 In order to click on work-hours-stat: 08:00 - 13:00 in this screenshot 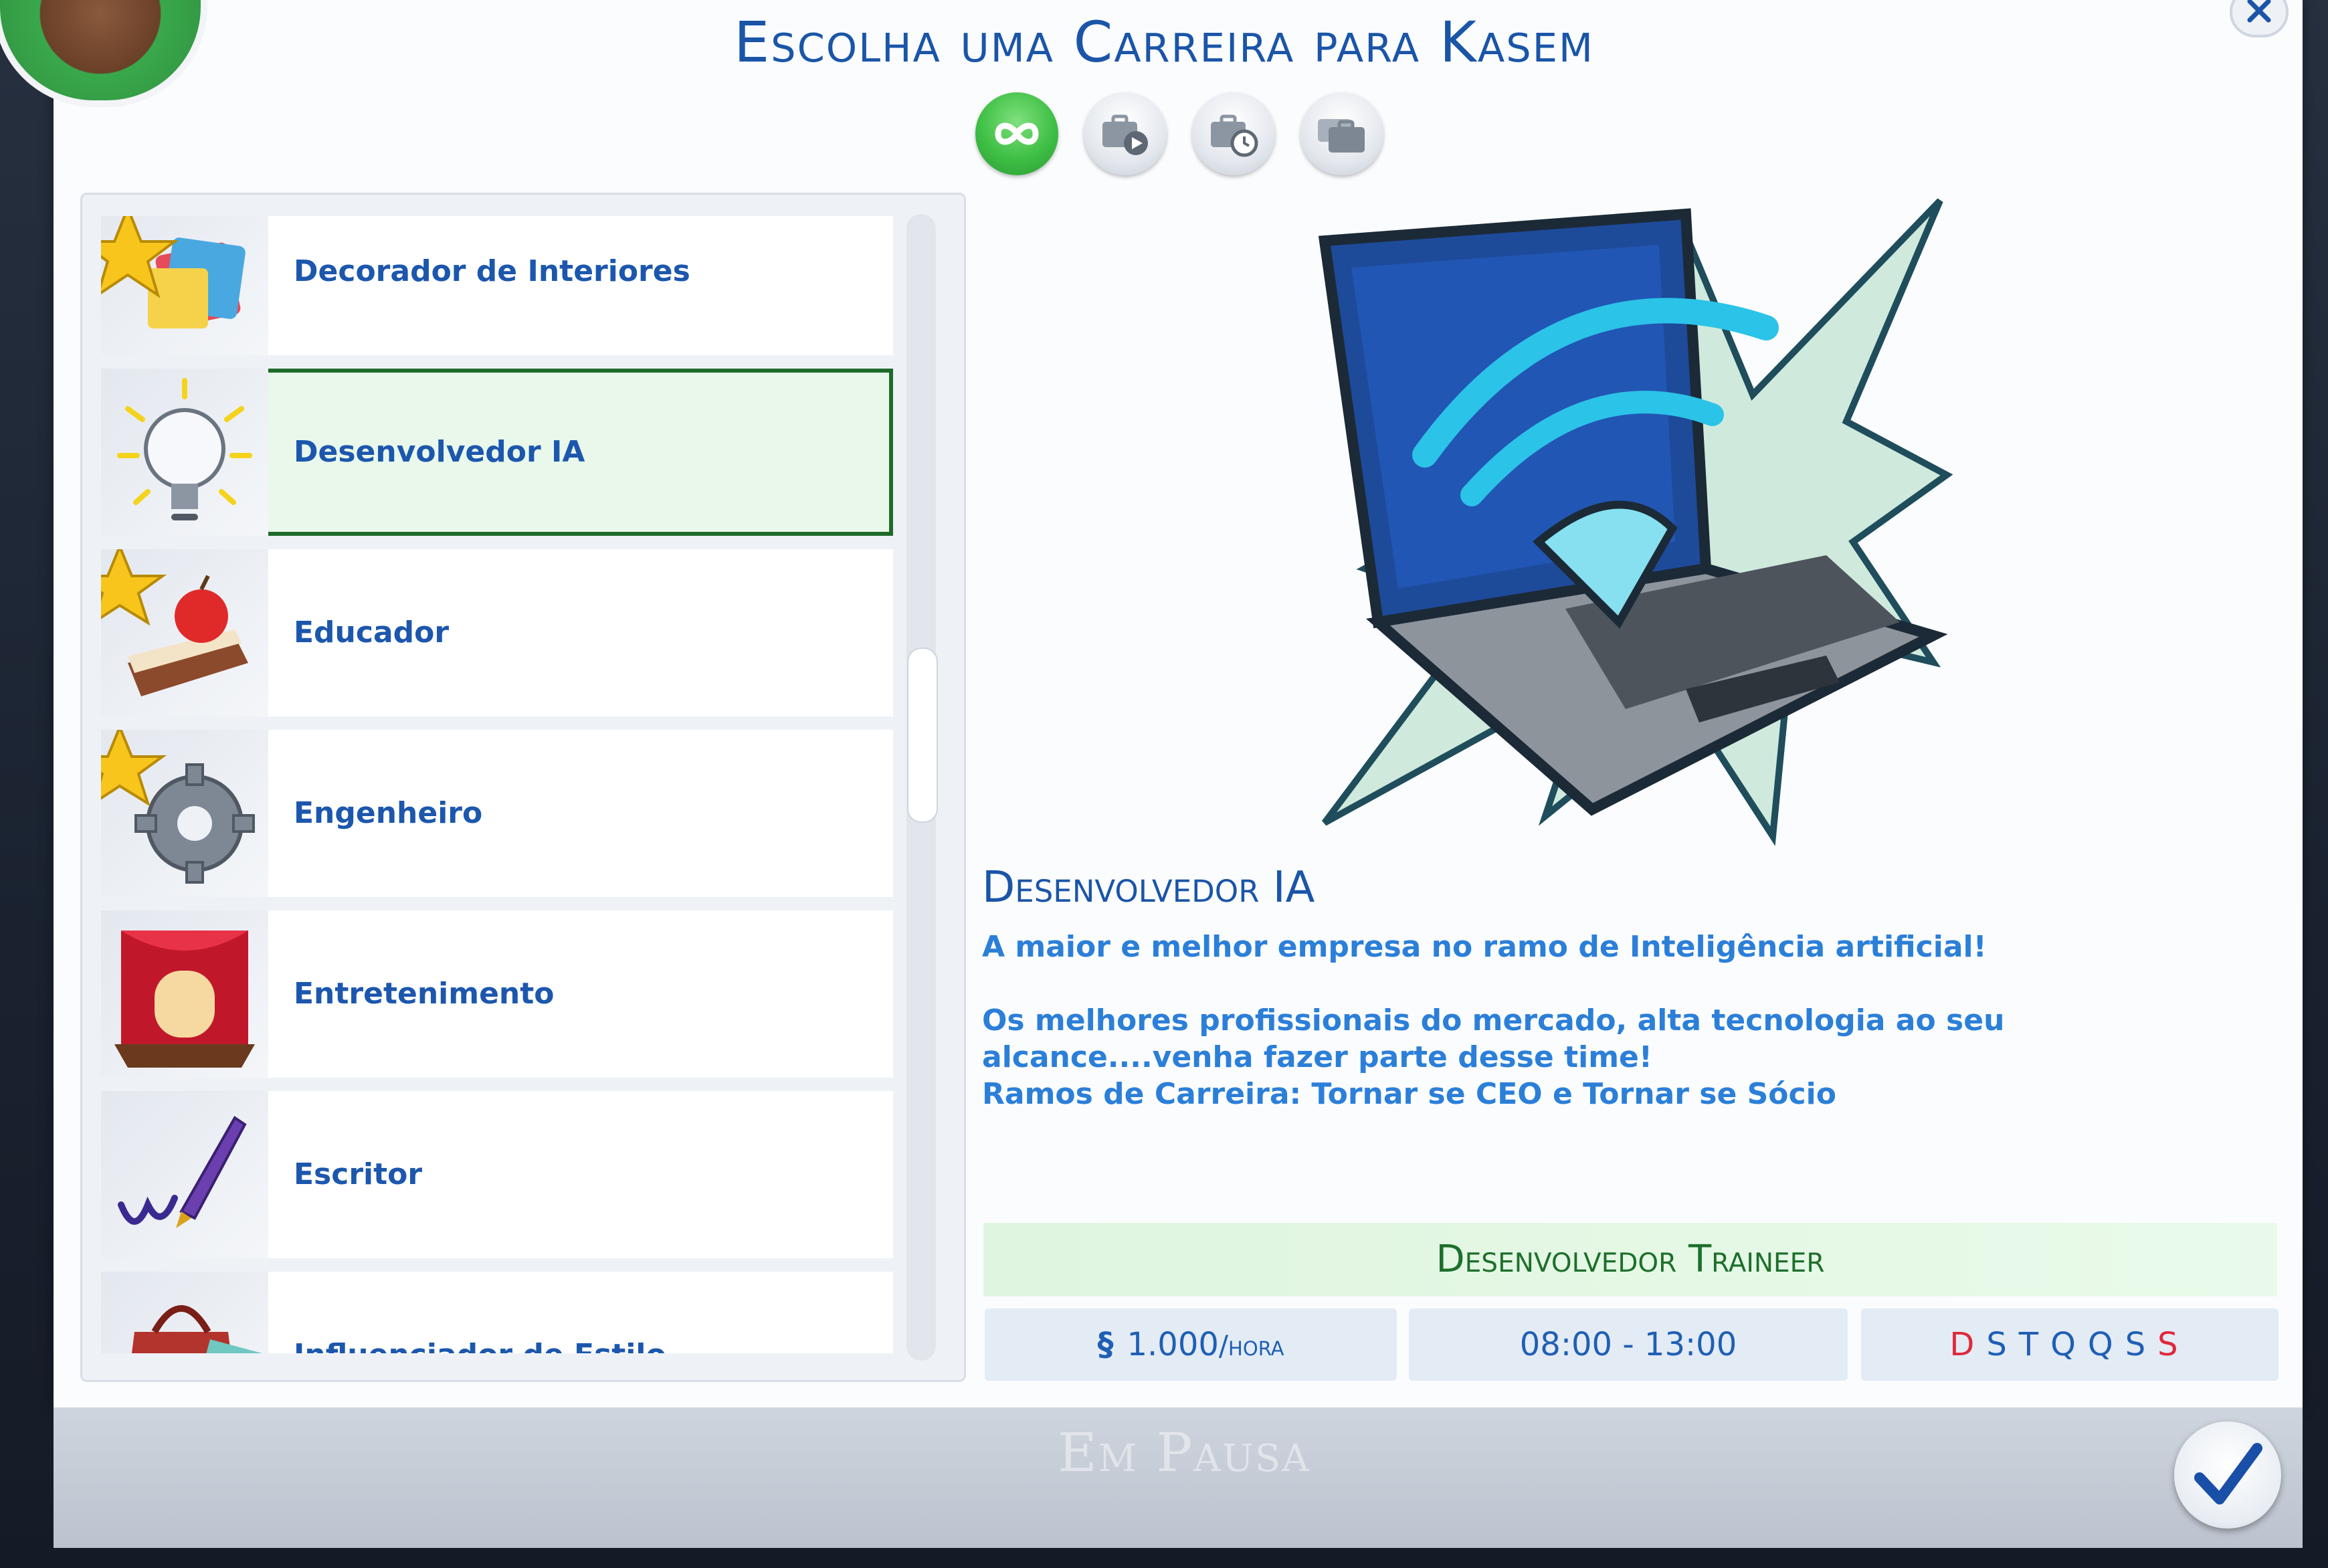, I will do `click(1629, 1344)`.